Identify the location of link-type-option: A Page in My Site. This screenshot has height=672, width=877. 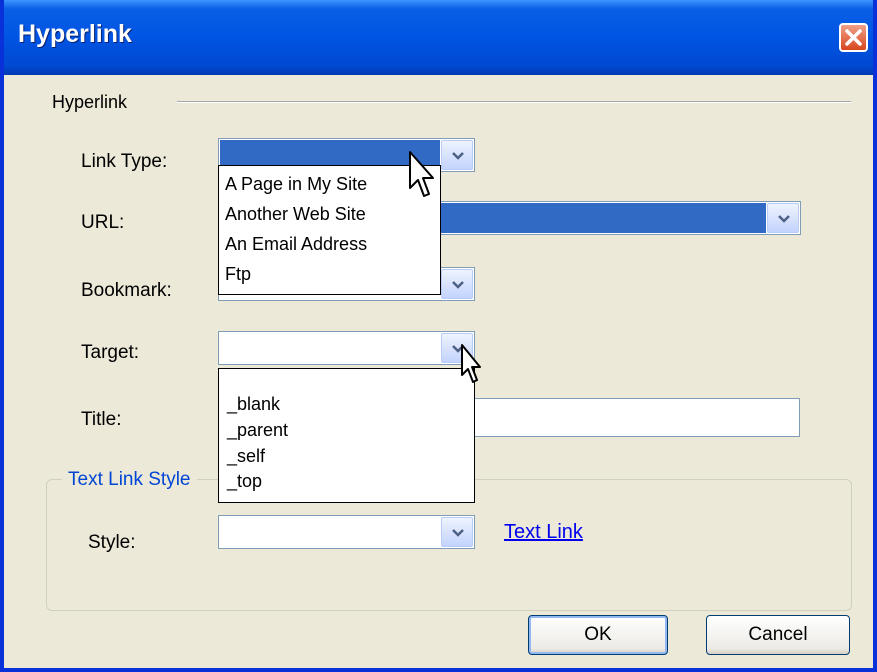
(296, 184).